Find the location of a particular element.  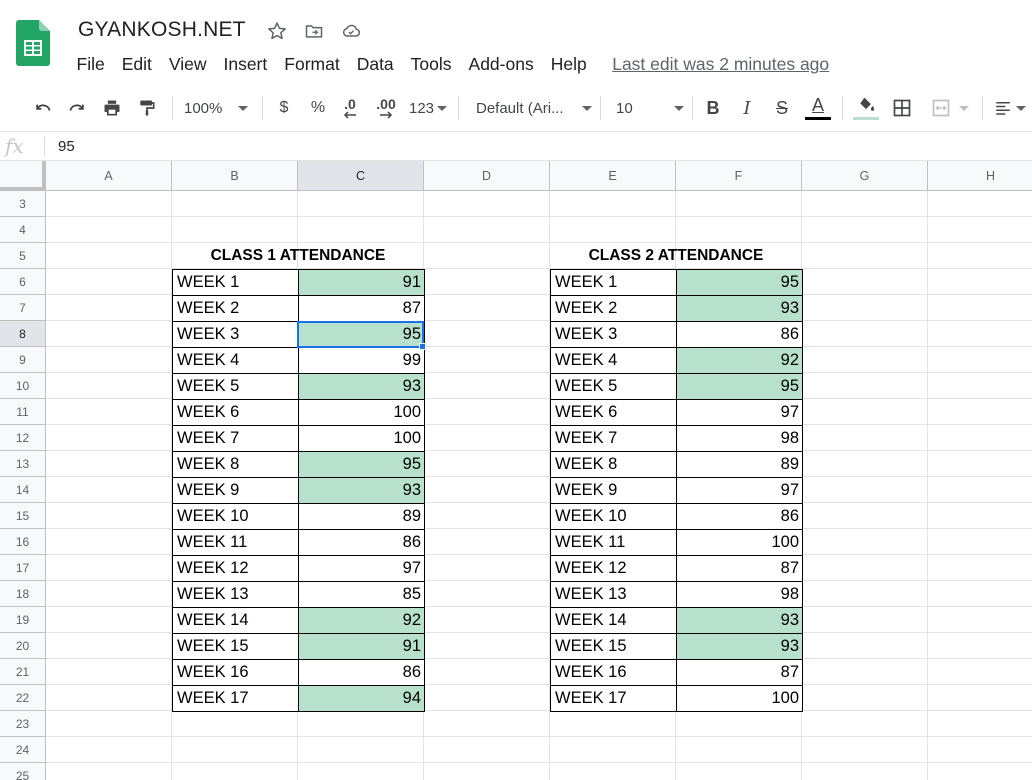

row-header-15: 15 is located at coordinates (23, 516).